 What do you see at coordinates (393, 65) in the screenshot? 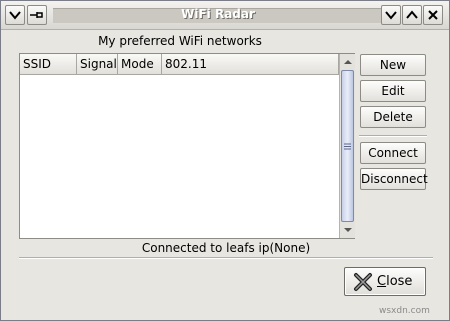
I see `new-button: New` at bounding box center [393, 65].